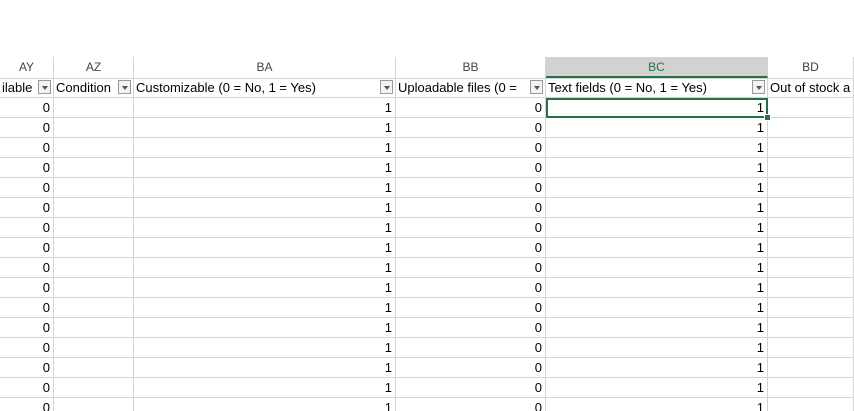  I want to click on header-cell-bc: Text fields (0 = No, 1 = Yes), so click(657, 88).